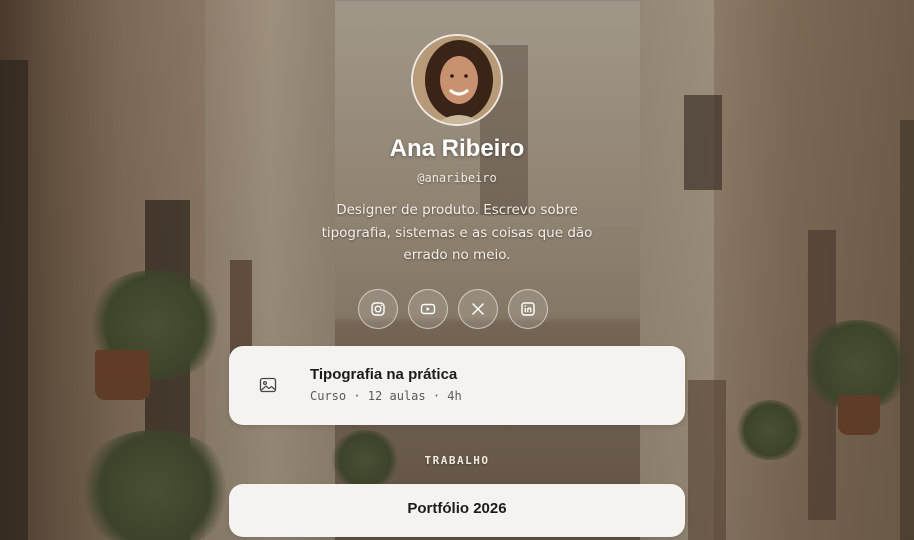  I want to click on x-icon, so click(478, 309).